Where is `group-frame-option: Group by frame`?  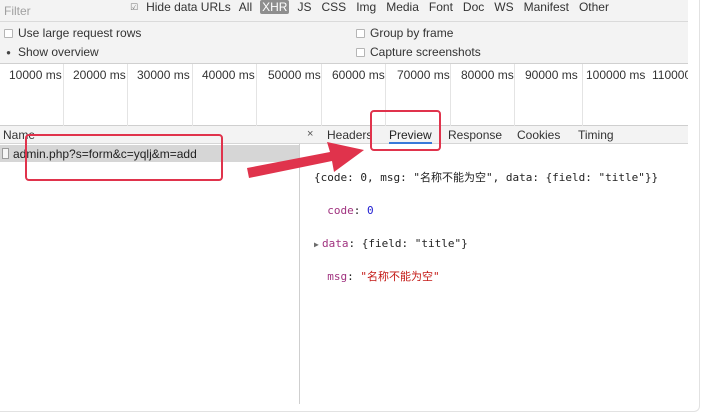 group-frame-option: Group by frame is located at coordinates (404, 33).